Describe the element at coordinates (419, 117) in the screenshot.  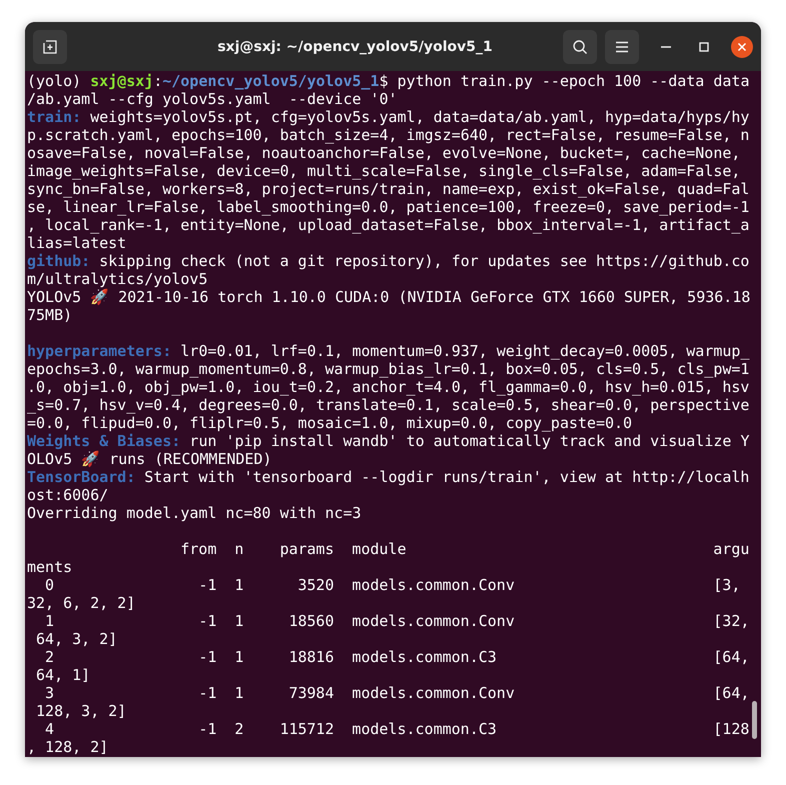
I see `terminal-text: weights=yolov5s.pt, cfg=yolov5s.yaml, data=data/ab.yaml, hyp=data/hyps/hy` at that location.